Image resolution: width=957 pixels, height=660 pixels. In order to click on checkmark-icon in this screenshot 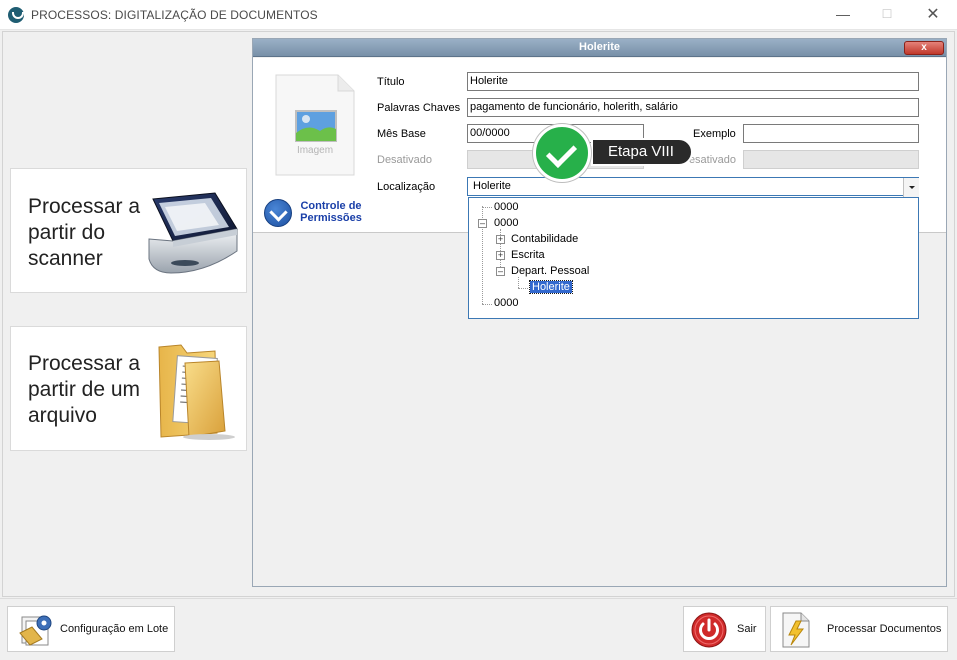, I will do `click(562, 153)`.